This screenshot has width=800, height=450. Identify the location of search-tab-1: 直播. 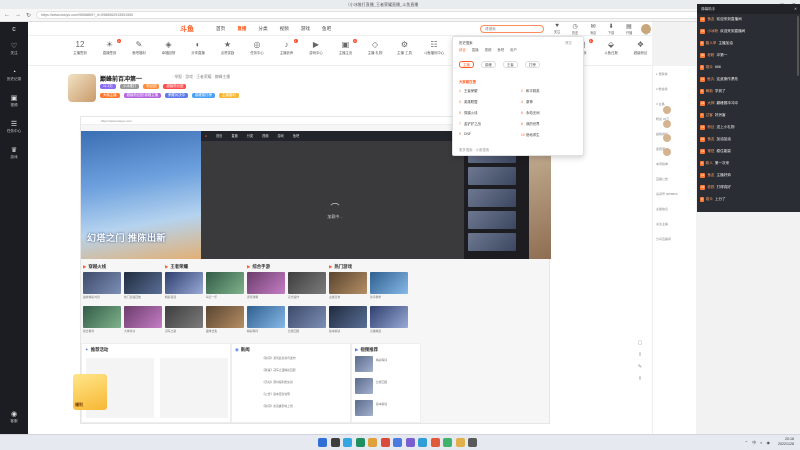
(475, 49).